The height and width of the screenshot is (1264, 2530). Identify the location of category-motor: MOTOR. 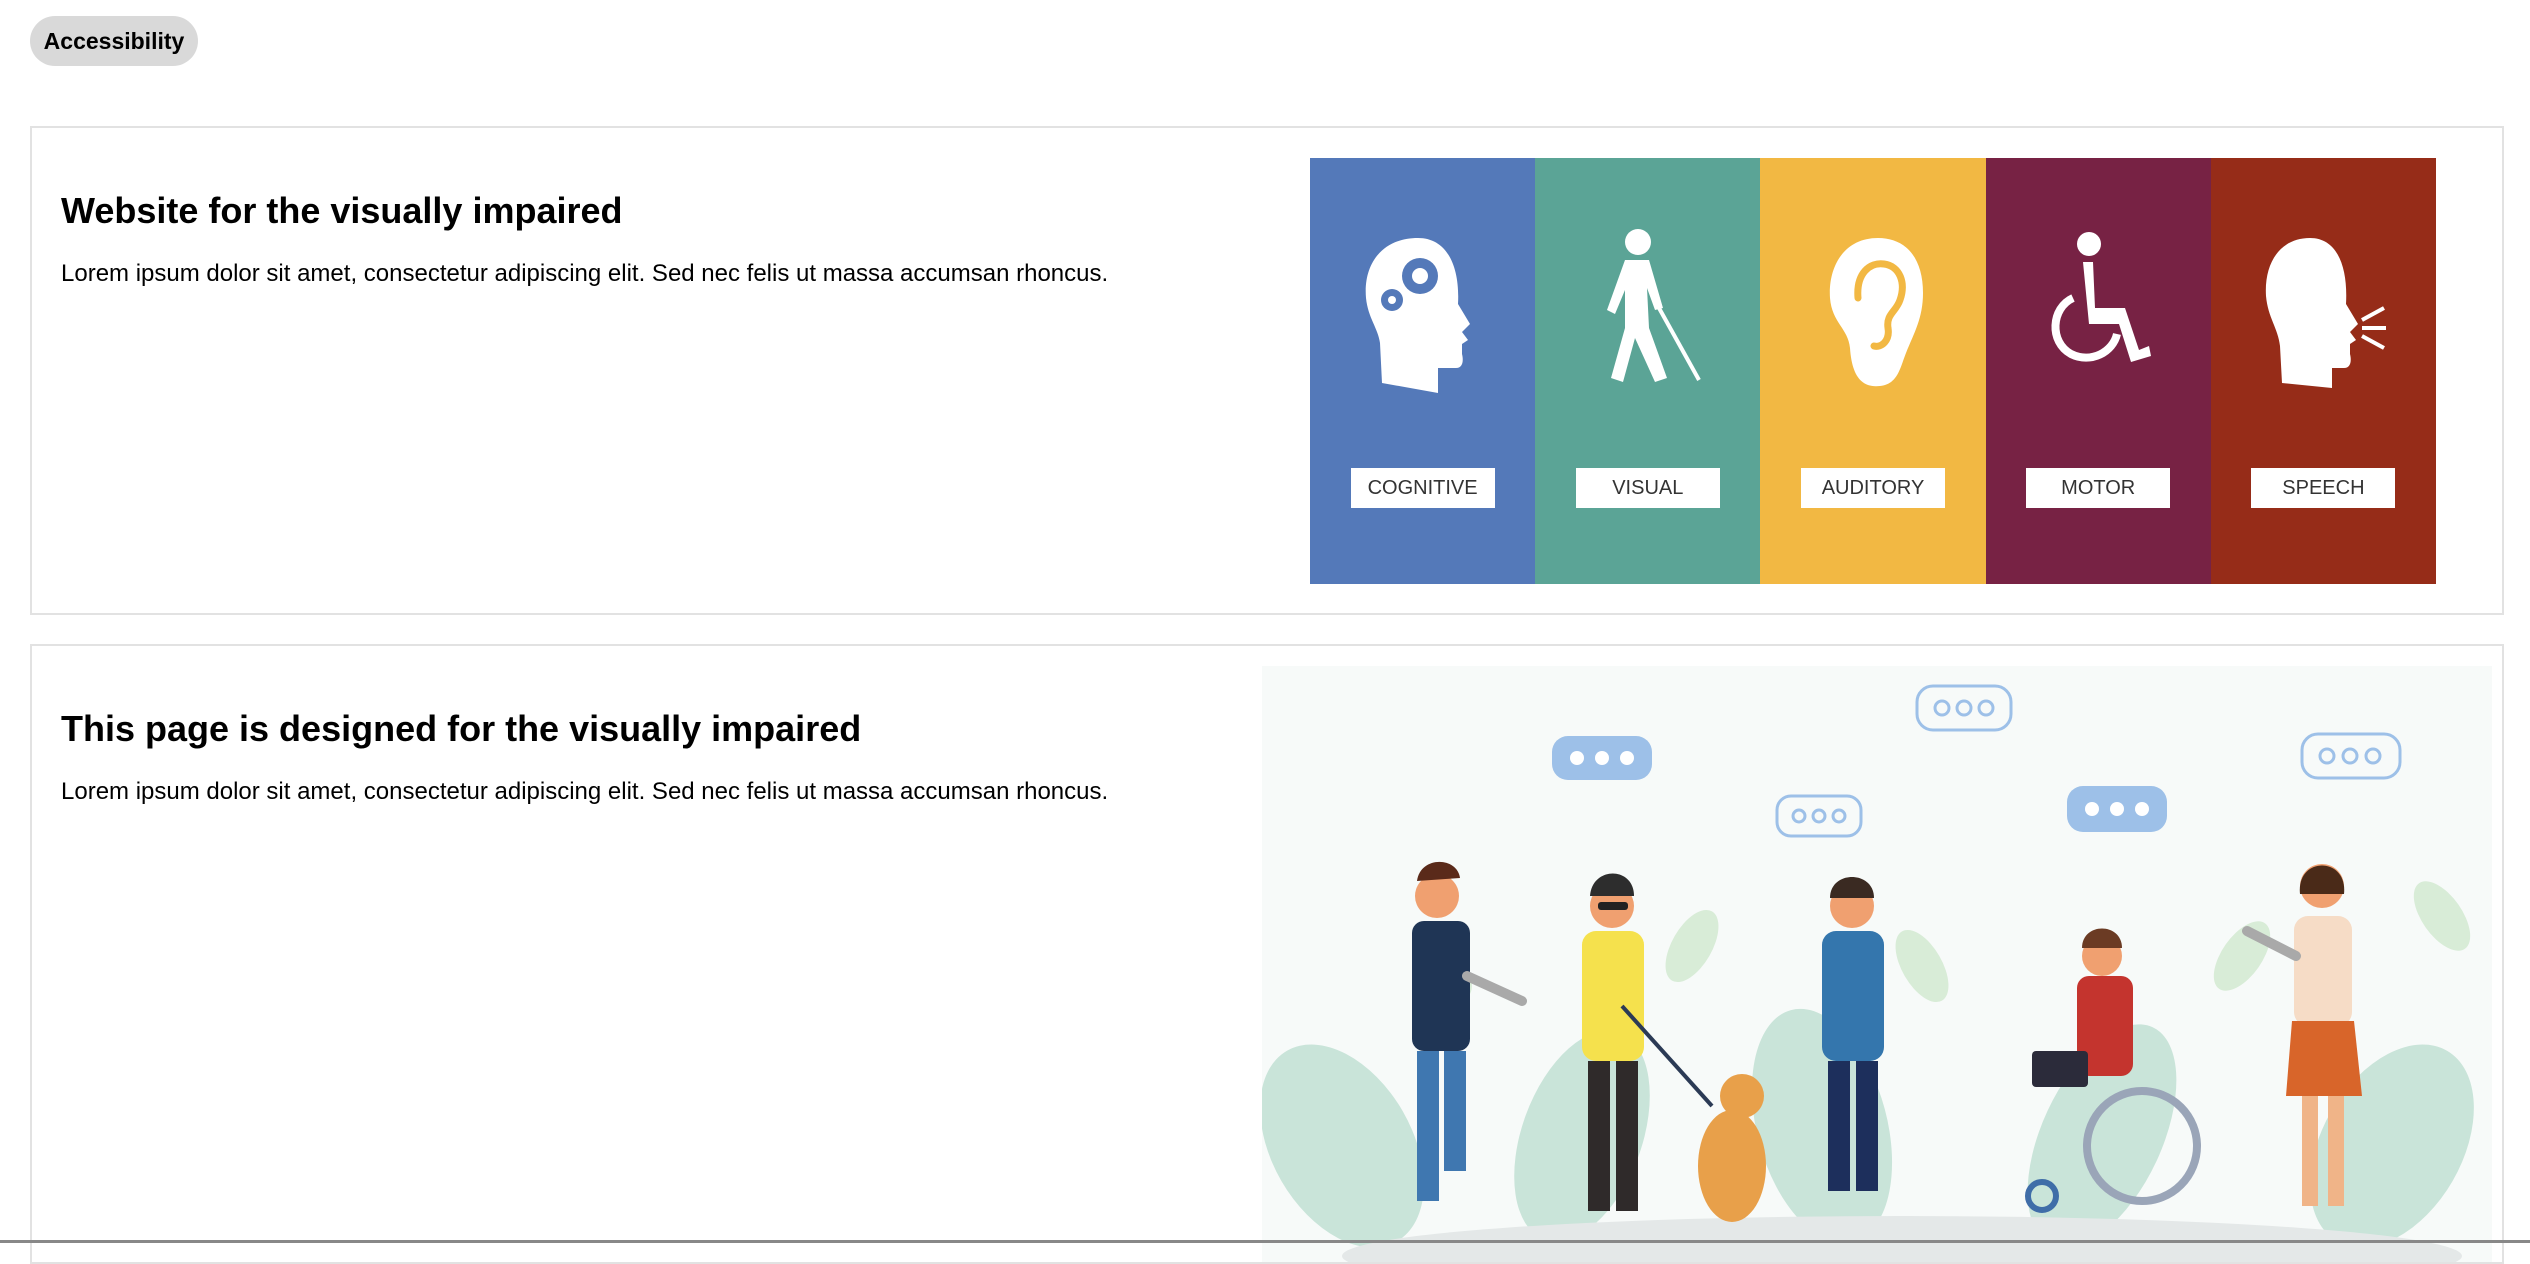
(2098, 371).